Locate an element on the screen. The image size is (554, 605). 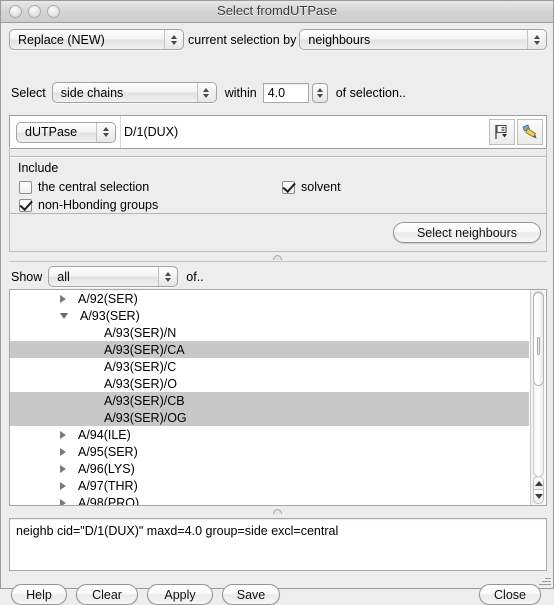
lower-pane-splitter is located at coordinates (277, 511).